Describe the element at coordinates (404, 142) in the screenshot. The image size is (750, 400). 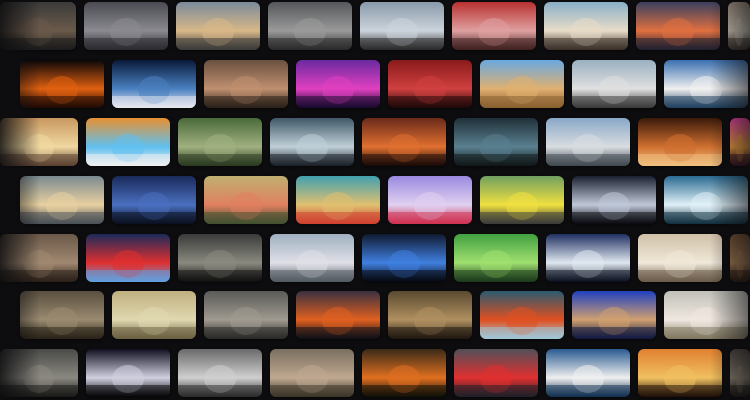
I see `video-thumbnail-singer-stage` at that location.